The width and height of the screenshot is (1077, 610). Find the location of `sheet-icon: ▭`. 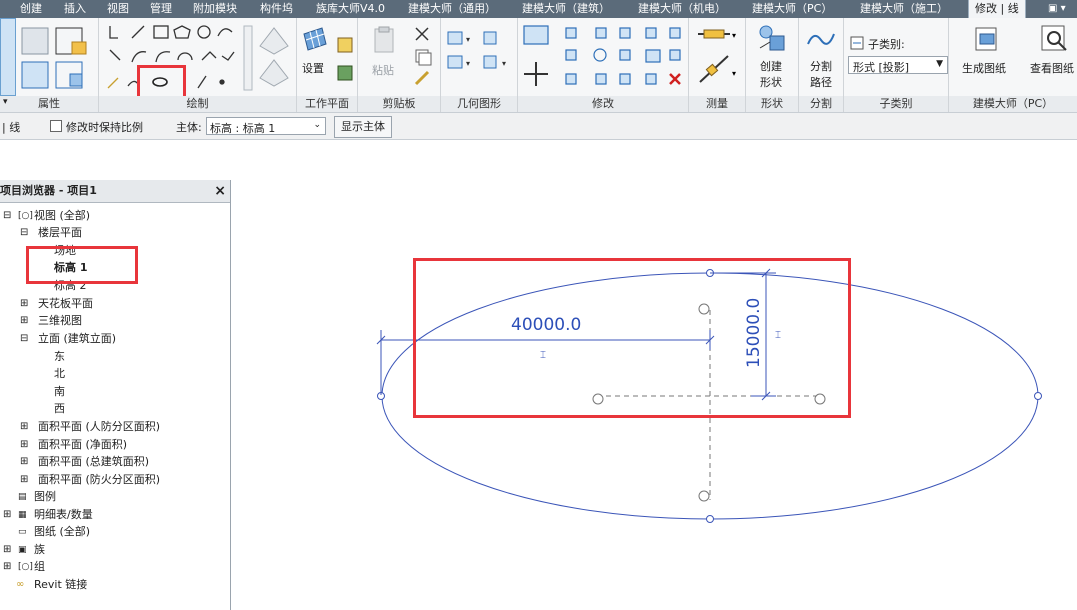

sheet-icon: ▭ is located at coordinates (22, 532).